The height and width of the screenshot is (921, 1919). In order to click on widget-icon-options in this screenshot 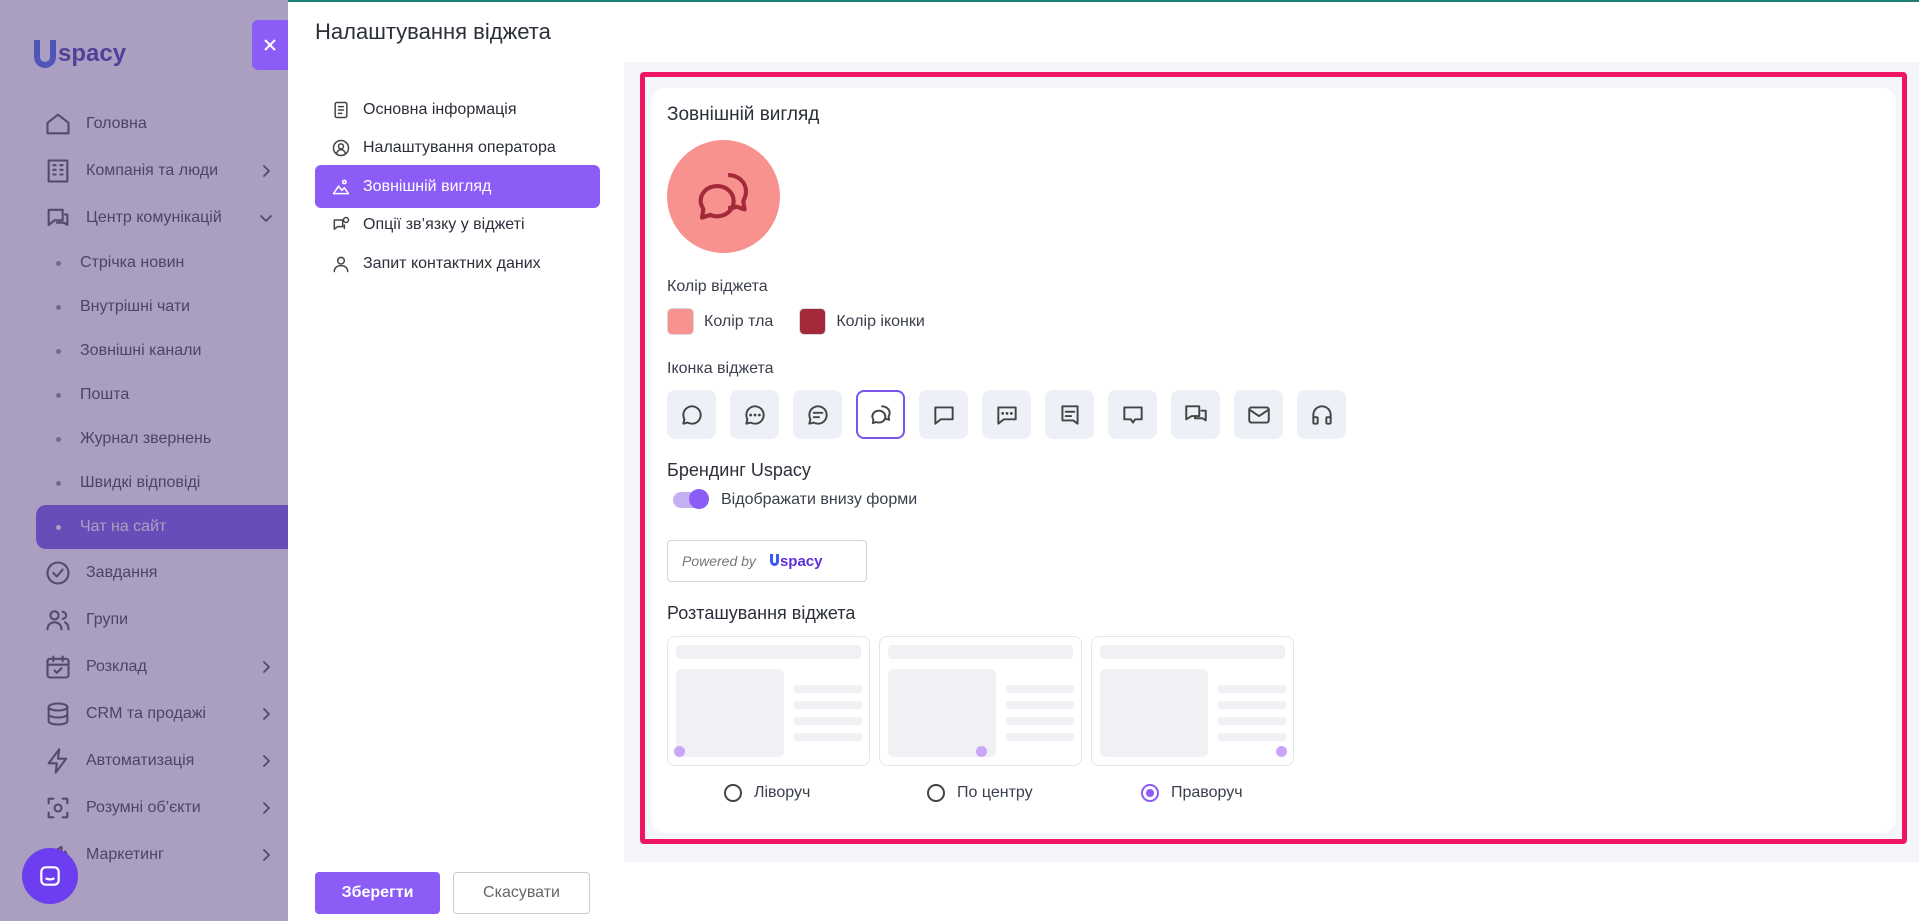, I will do `click(1006, 414)`.